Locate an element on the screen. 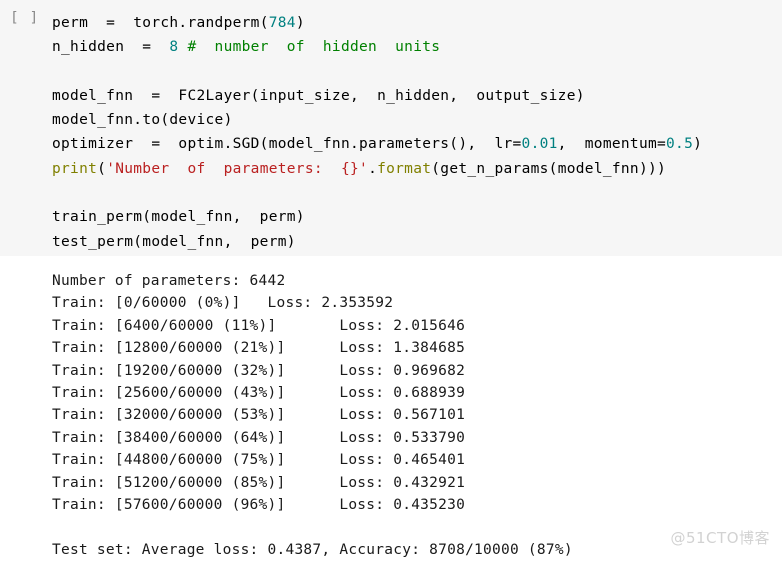 The width and height of the screenshot is (782, 561). output-line-params: Number of parameters: 6442 is located at coordinates (169, 281).